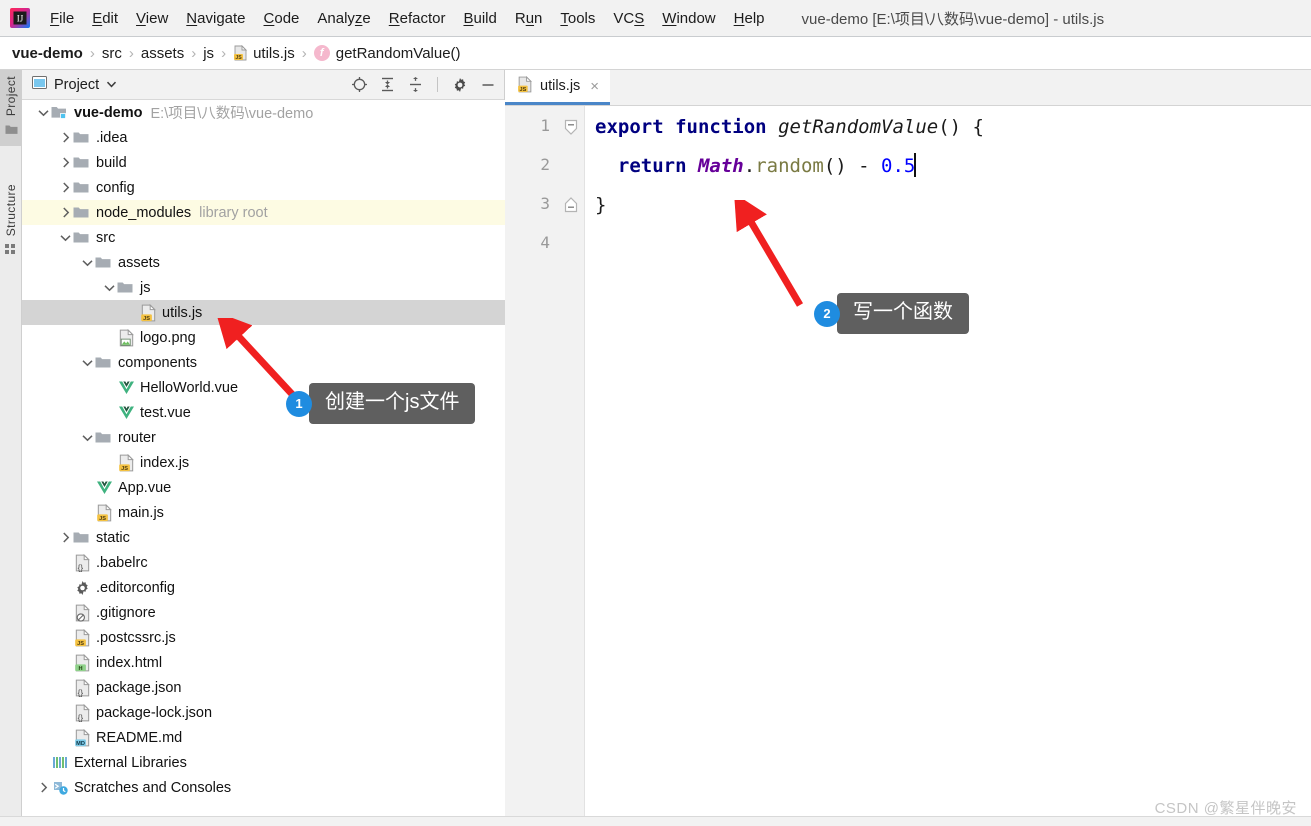 The image size is (1311, 826). Describe the element at coordinates (263, 337) in the screenshot. I see `tree-node-logo-png: logo.png` at that location.